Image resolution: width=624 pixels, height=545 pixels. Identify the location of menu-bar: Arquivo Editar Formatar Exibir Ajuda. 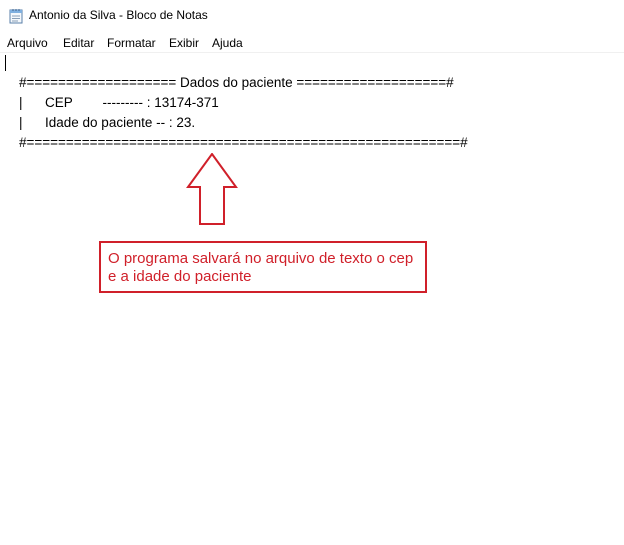
(312, 42).